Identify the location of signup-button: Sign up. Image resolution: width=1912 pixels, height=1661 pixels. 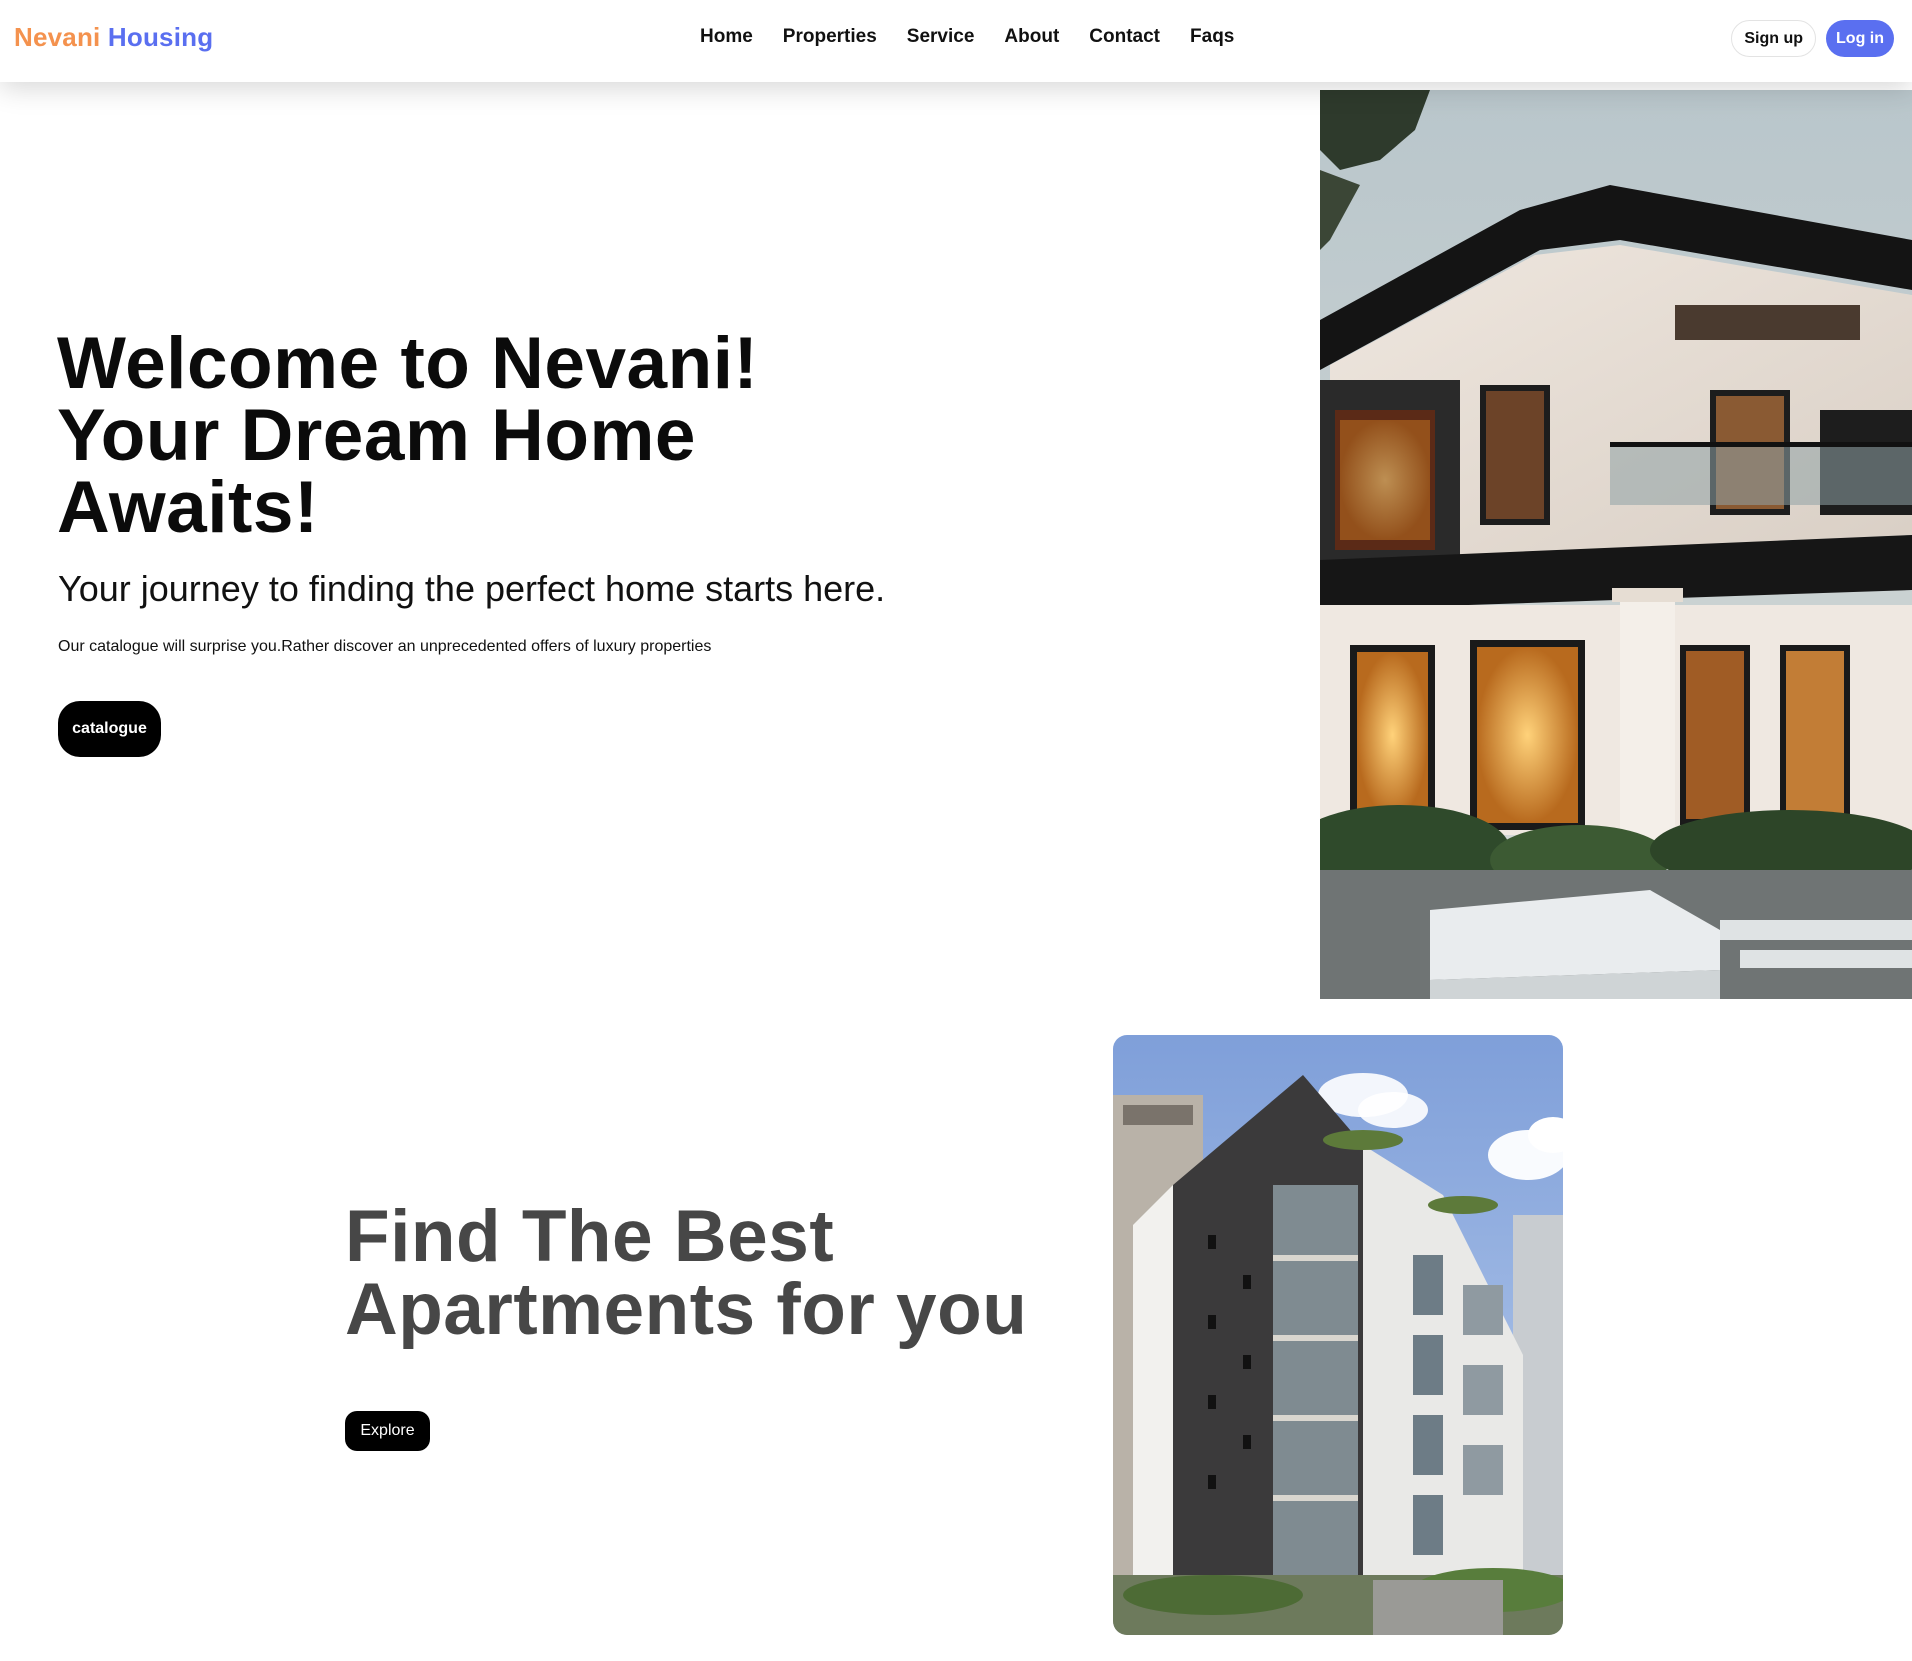
(1774, 38).